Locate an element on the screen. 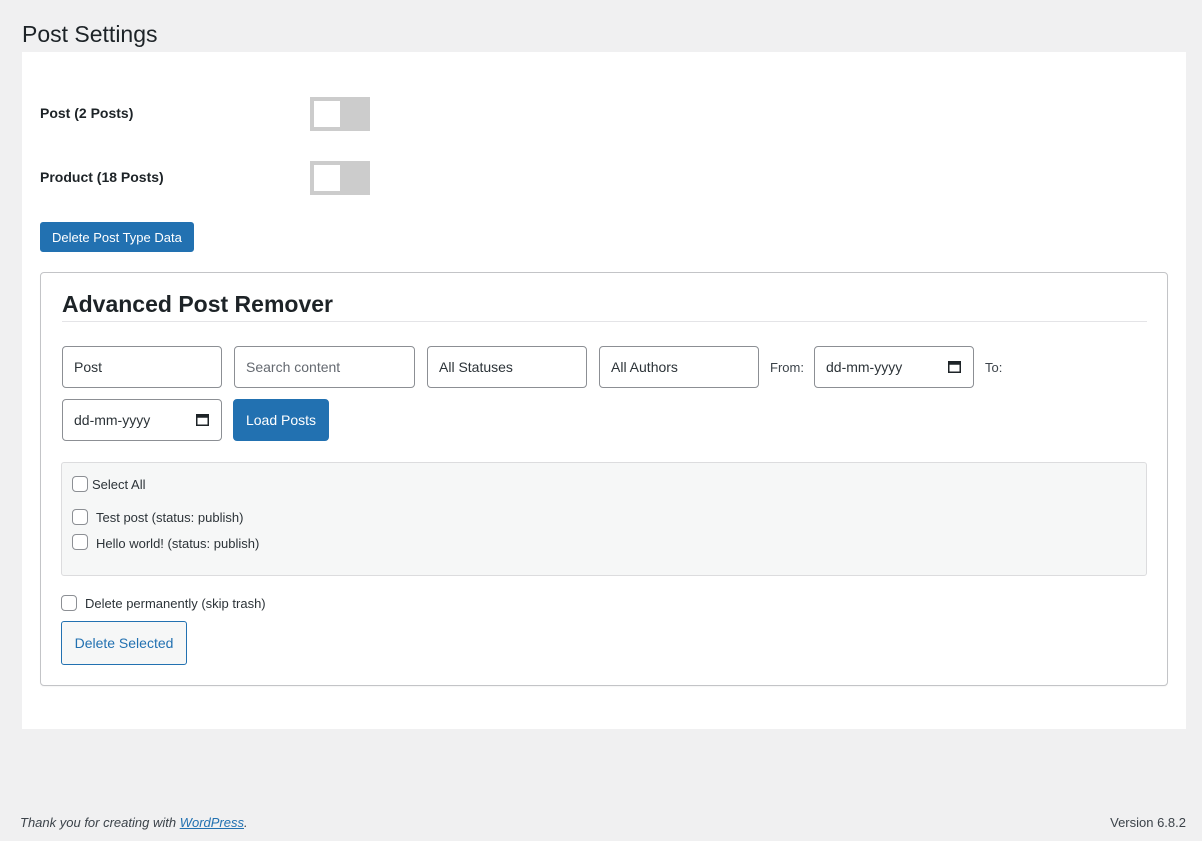 This screenshot has width=1202, height=841. title-divider is located at coordinates (604, 321).